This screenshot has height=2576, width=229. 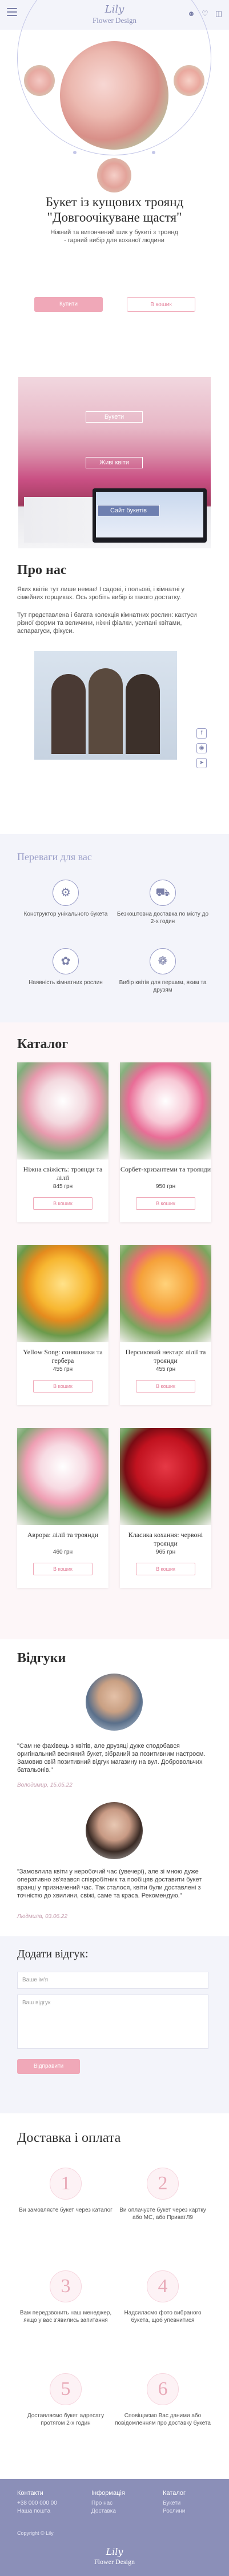 What do you see at coordinates (53, 1954) in the screenshot?
I see `feedback-title: Додати відгук:` at bounding box center [53, 1954].